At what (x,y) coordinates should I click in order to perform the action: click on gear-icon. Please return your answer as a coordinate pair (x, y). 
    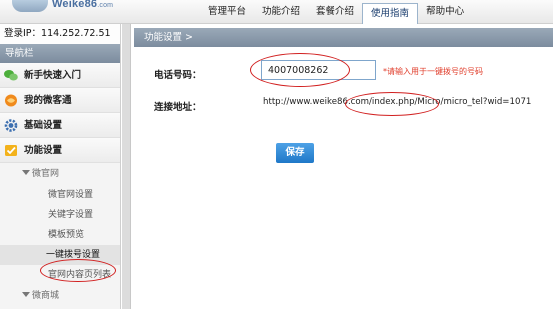
    Looking at the image, I should click on (11, 125).